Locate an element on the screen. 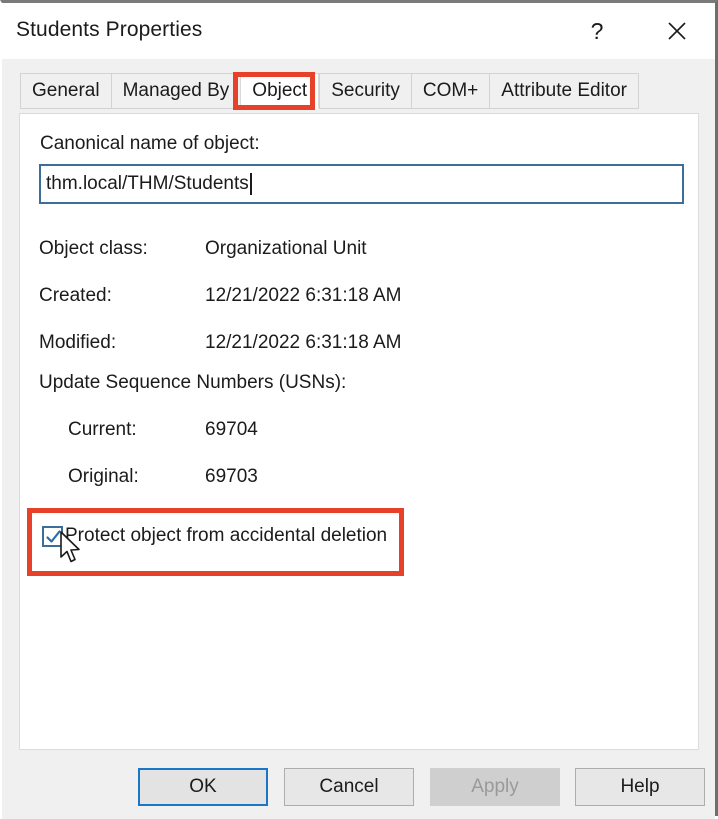 This screenshot has height=819, width=718. modified-row: Modified: 12/21/2022 6:31:18 AM is located at coordinates (359, 343).